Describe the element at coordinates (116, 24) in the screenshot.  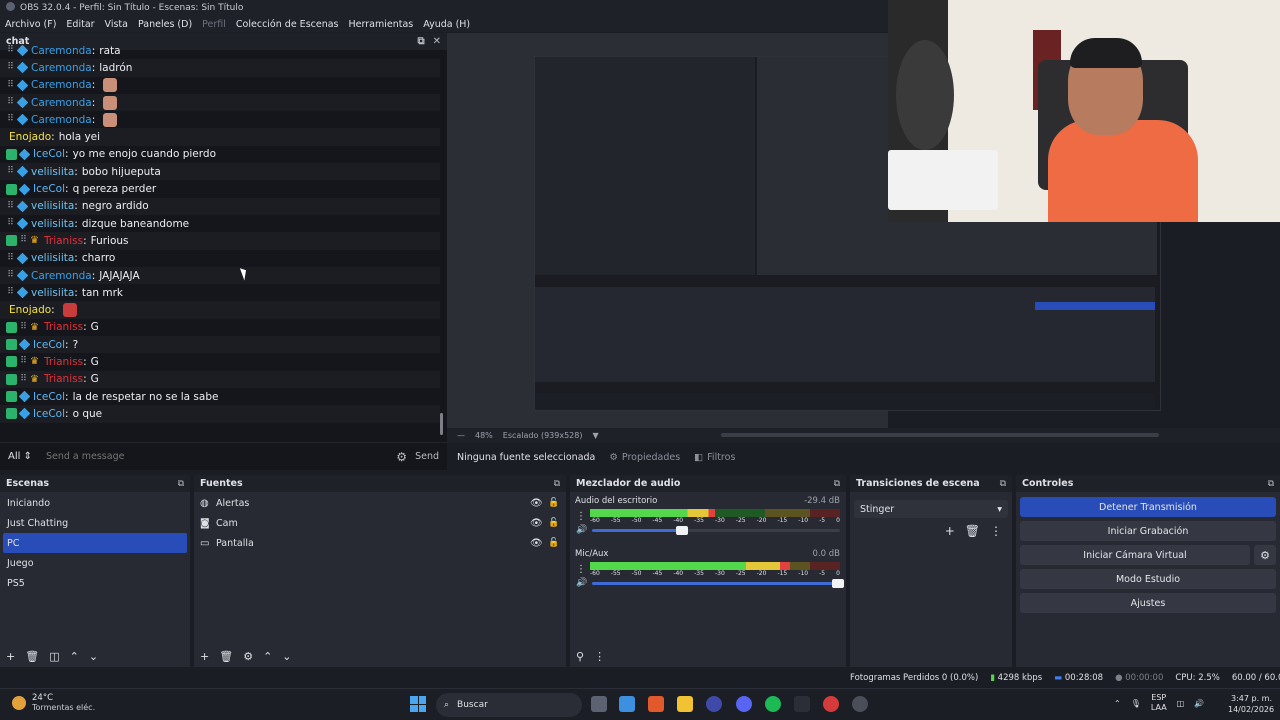
I see `menu-item-2: Vista` at that location.